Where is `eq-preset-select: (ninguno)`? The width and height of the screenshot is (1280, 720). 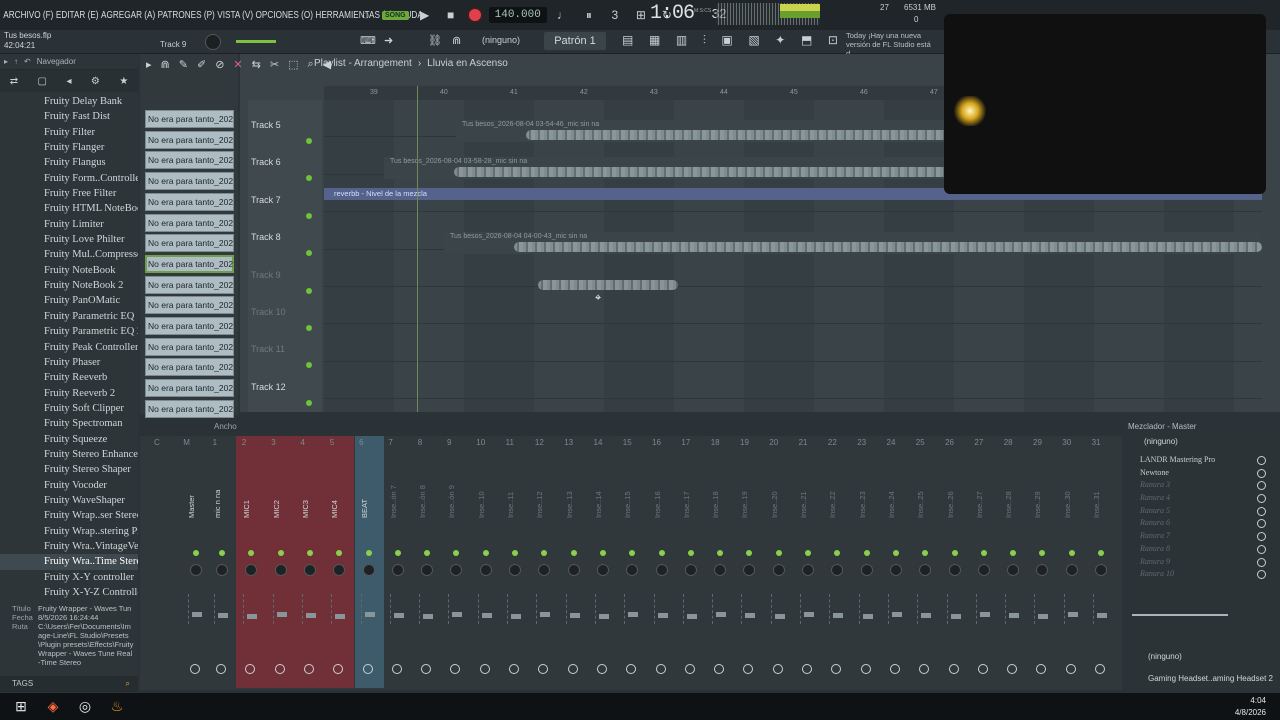
eq-preset-select: (ninguno) is located at coordinates (1165, 656).